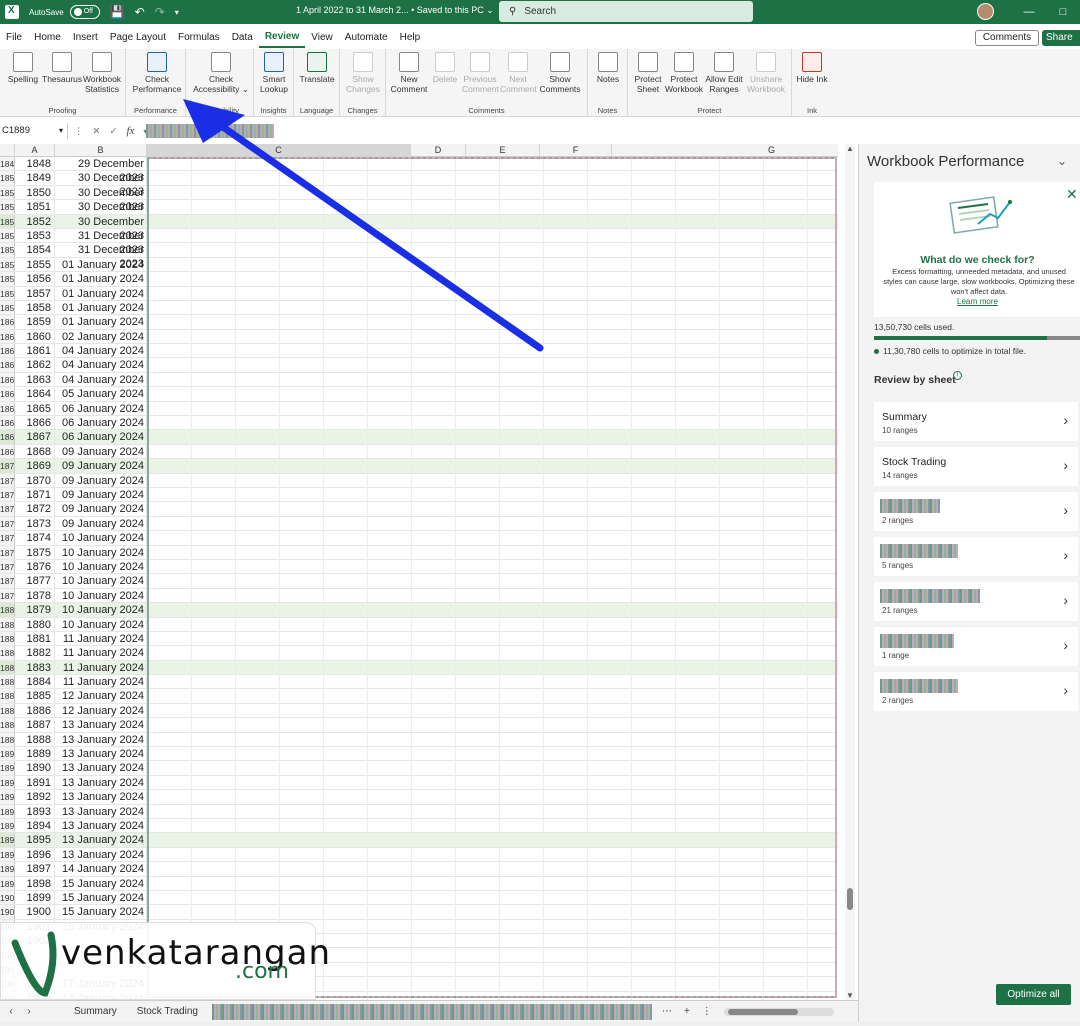 Image resolution: width=1080 pixels, height=1026 pixels. I want to click on thesaurus-button: Thesaurus, so click(62, 68).